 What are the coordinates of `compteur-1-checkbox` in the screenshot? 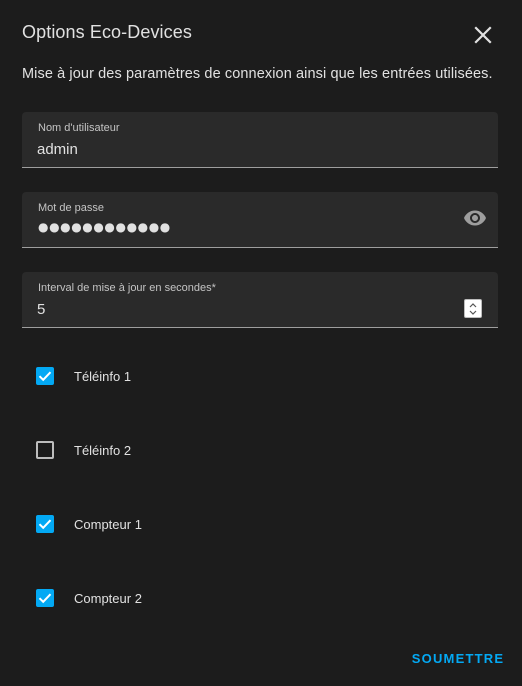 It's located at (45, 524).